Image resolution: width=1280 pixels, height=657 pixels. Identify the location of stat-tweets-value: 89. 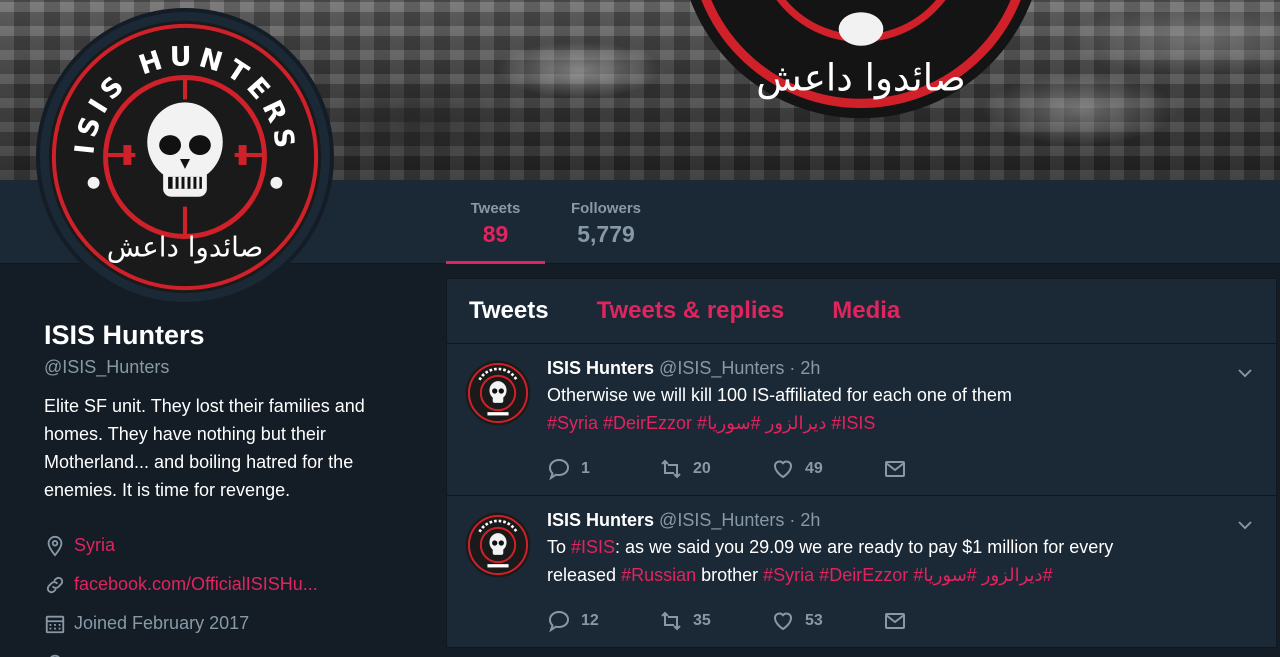
(495, 234).